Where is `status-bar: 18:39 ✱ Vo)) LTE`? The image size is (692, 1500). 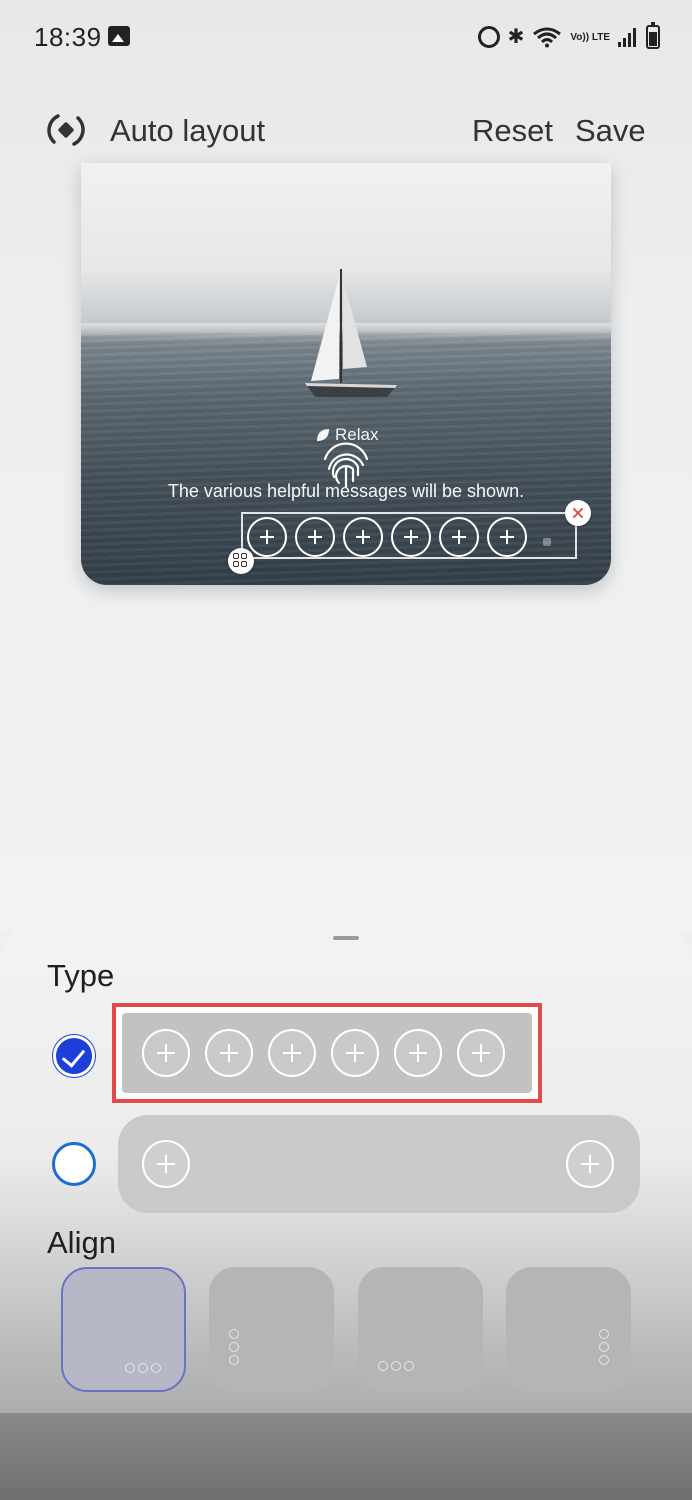
status-bar: 18:39 ✱ Vo)) LTE is located at coordinates (346, 37).